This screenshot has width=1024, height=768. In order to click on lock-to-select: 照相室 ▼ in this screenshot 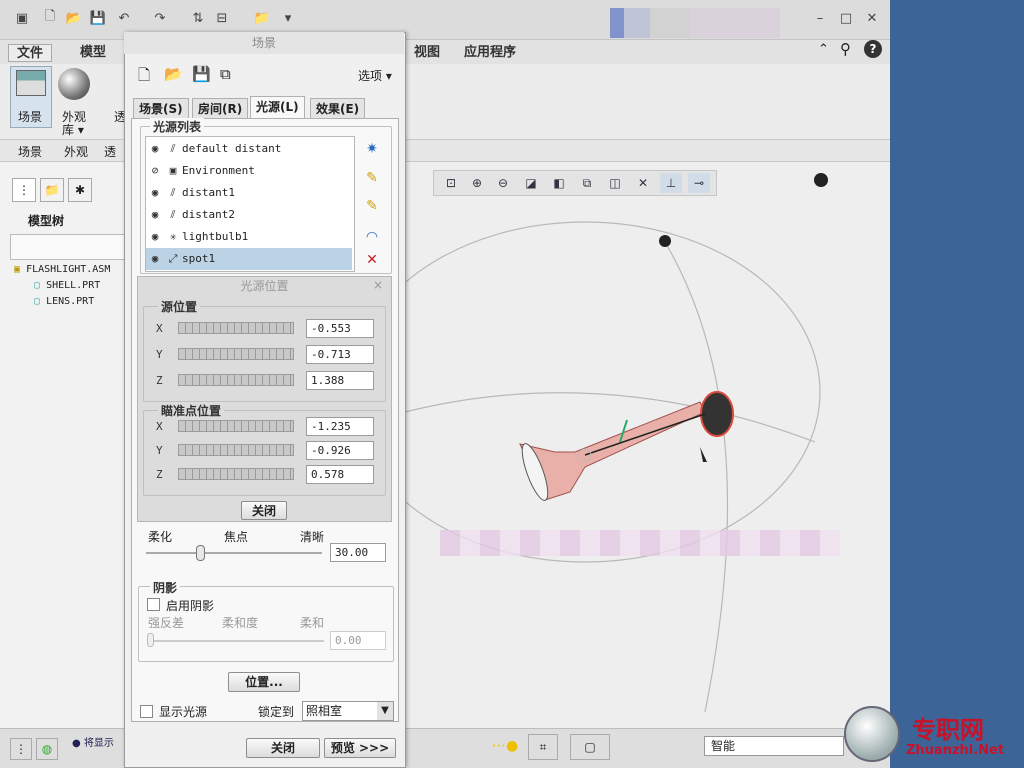, I will do `click(348, 711)`.